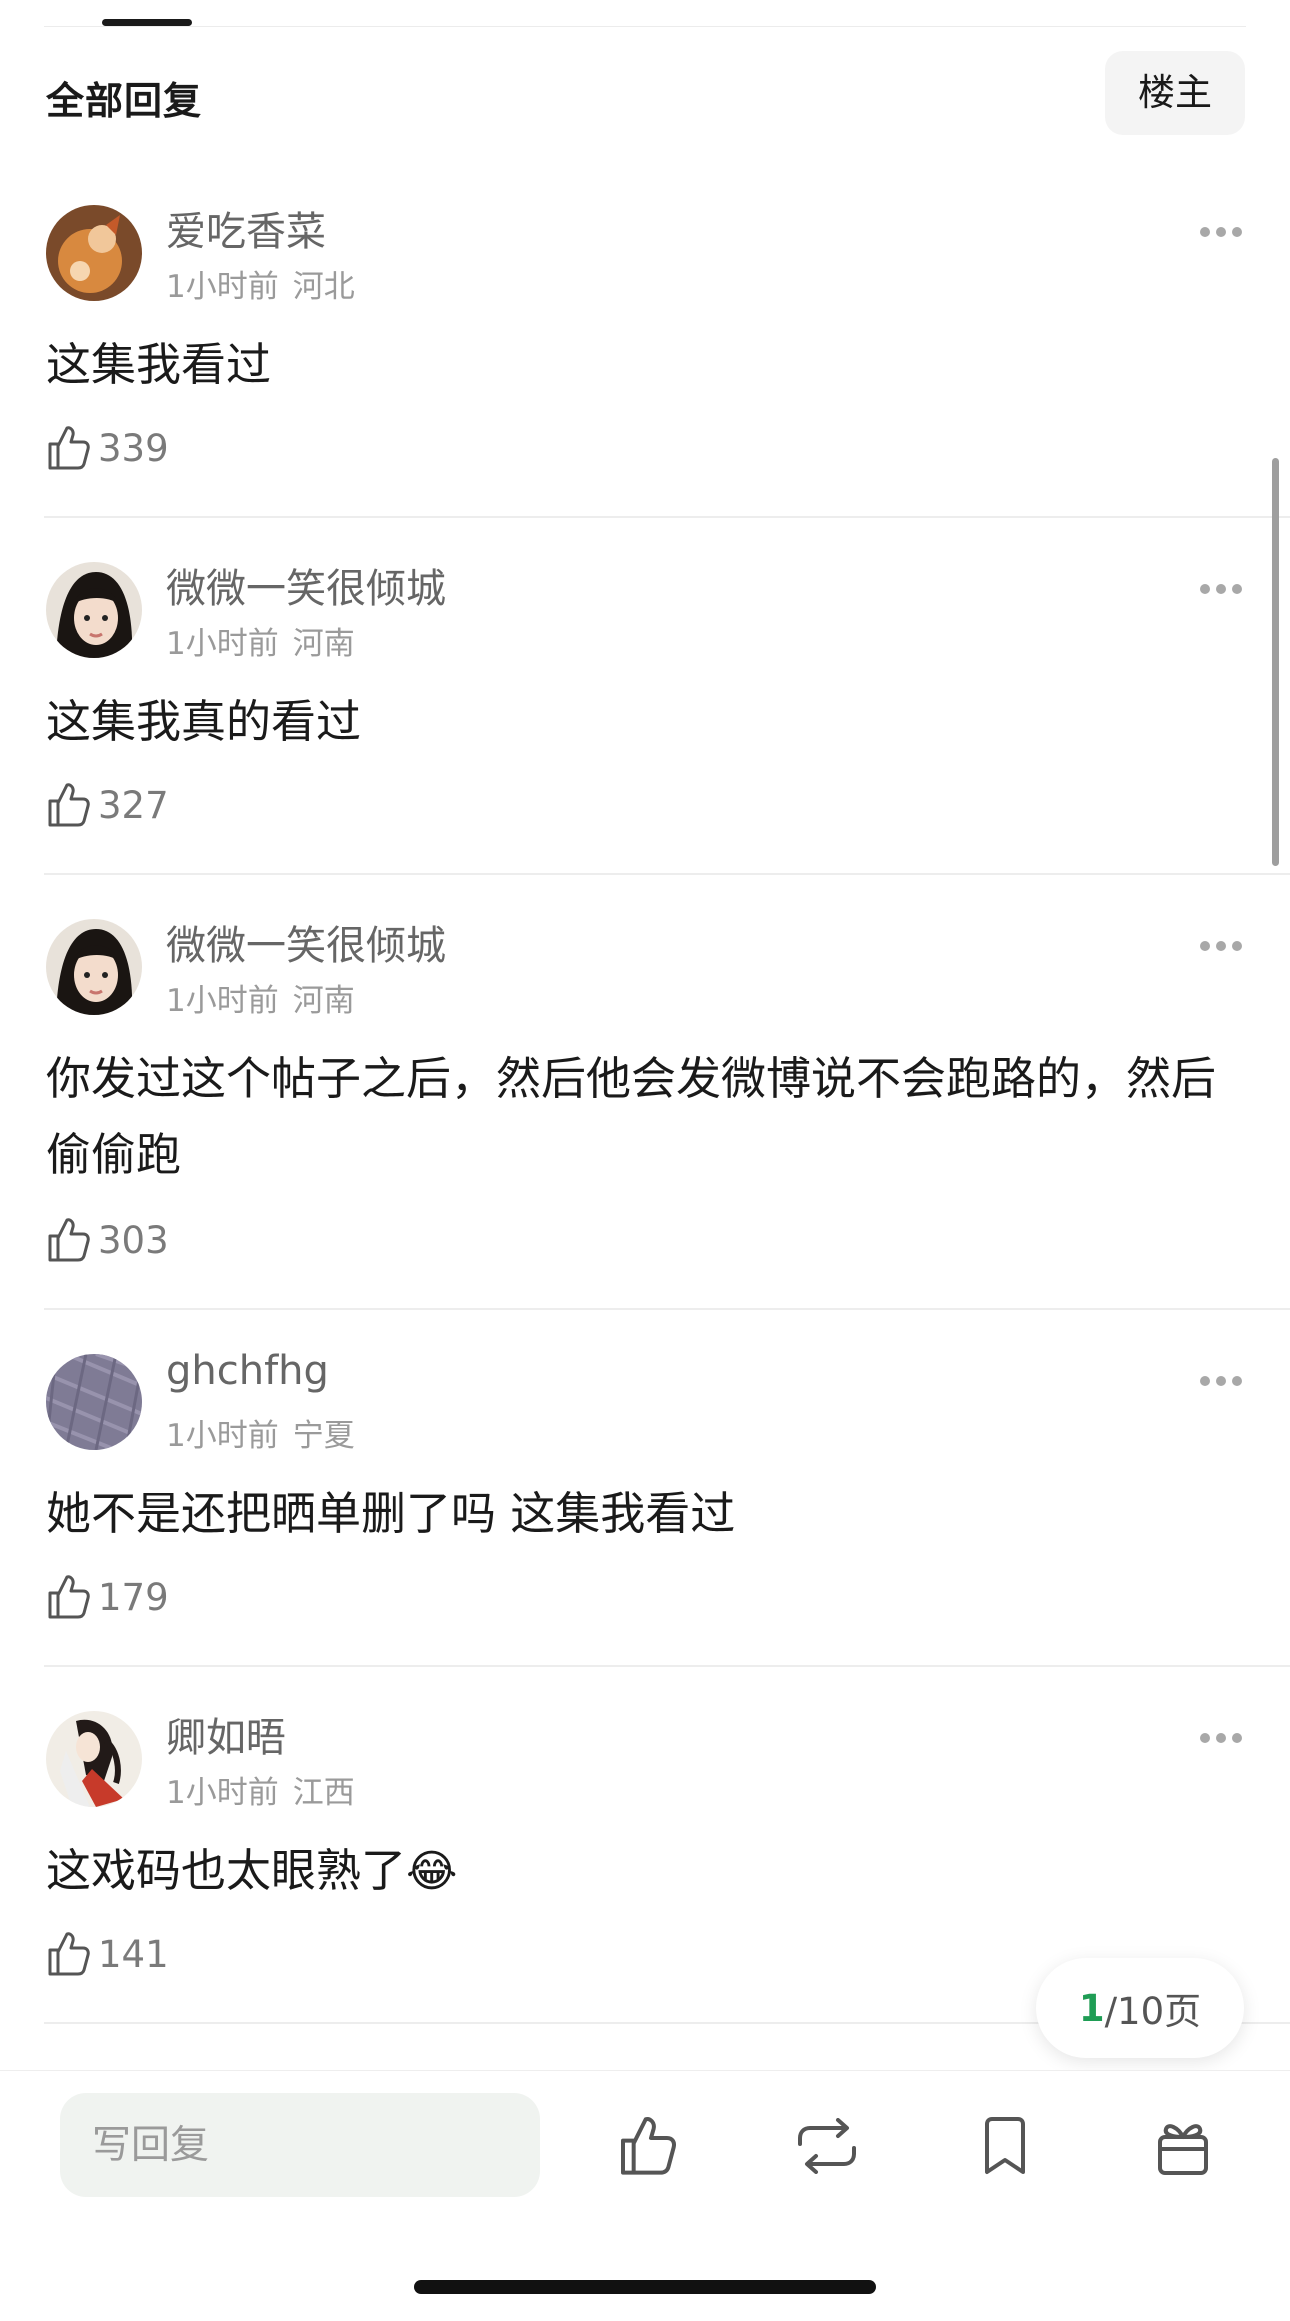 This screenshot has width=1290, height=2321. I want to click on reply-input, so click(300, 2145).